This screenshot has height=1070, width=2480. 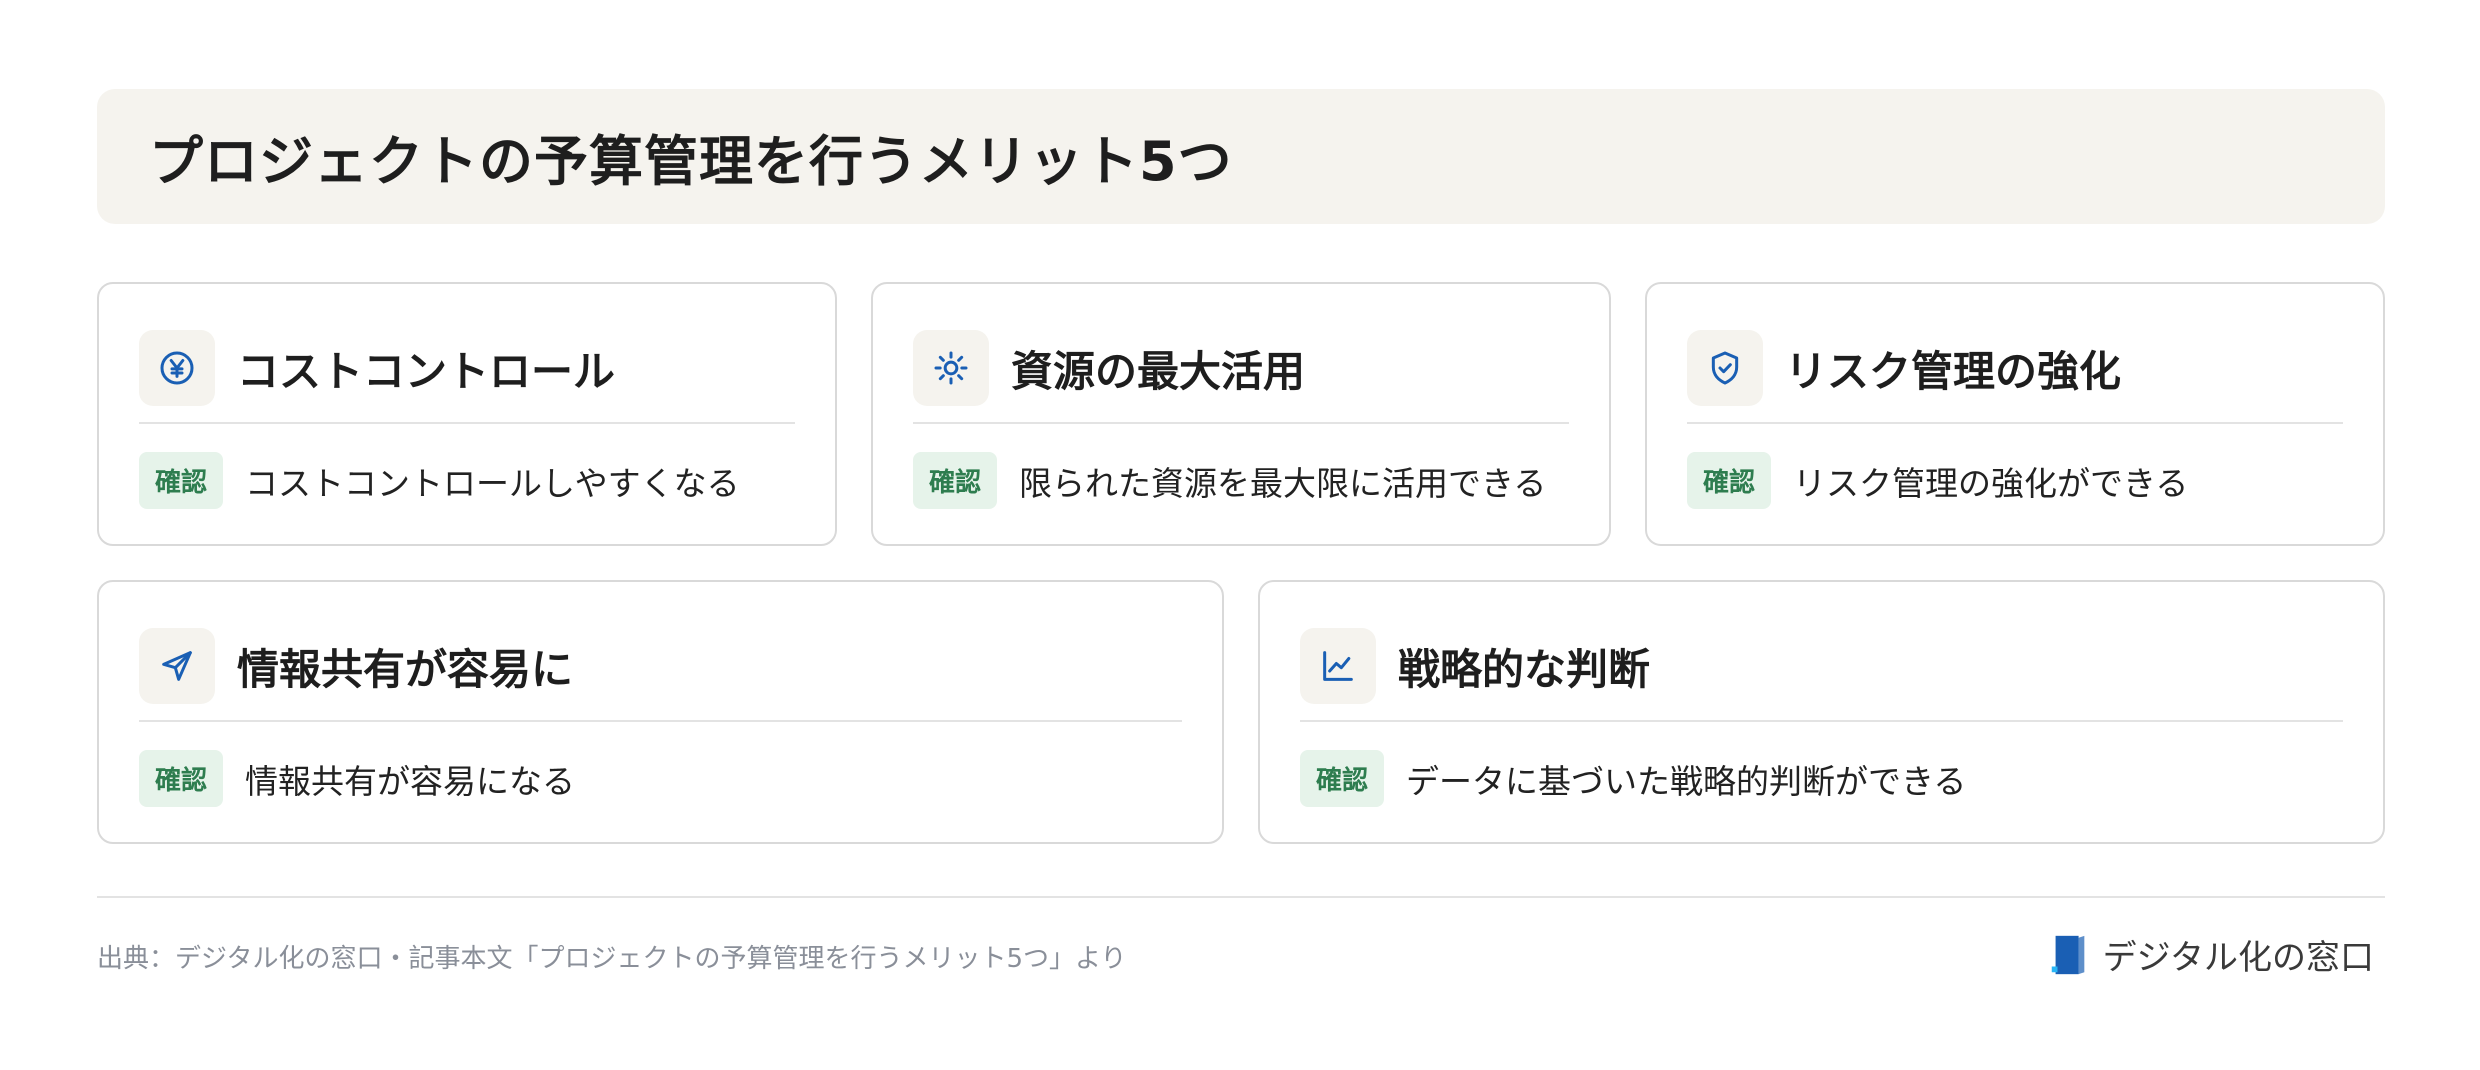 I want to click on title-banner: プロジェクトの予算管理を行うメリット5つ, so click(x=1241, y=156).